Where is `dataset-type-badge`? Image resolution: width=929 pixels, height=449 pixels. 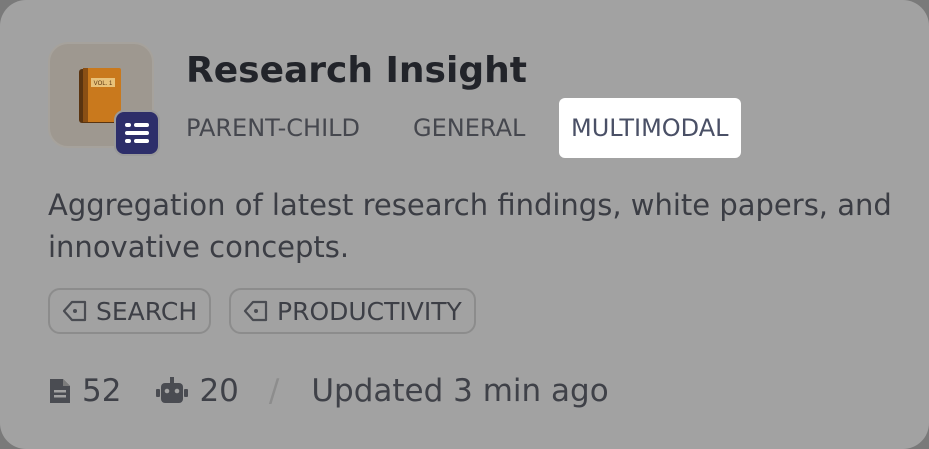
dataset-type-badge is located at coordinates (137, 133).